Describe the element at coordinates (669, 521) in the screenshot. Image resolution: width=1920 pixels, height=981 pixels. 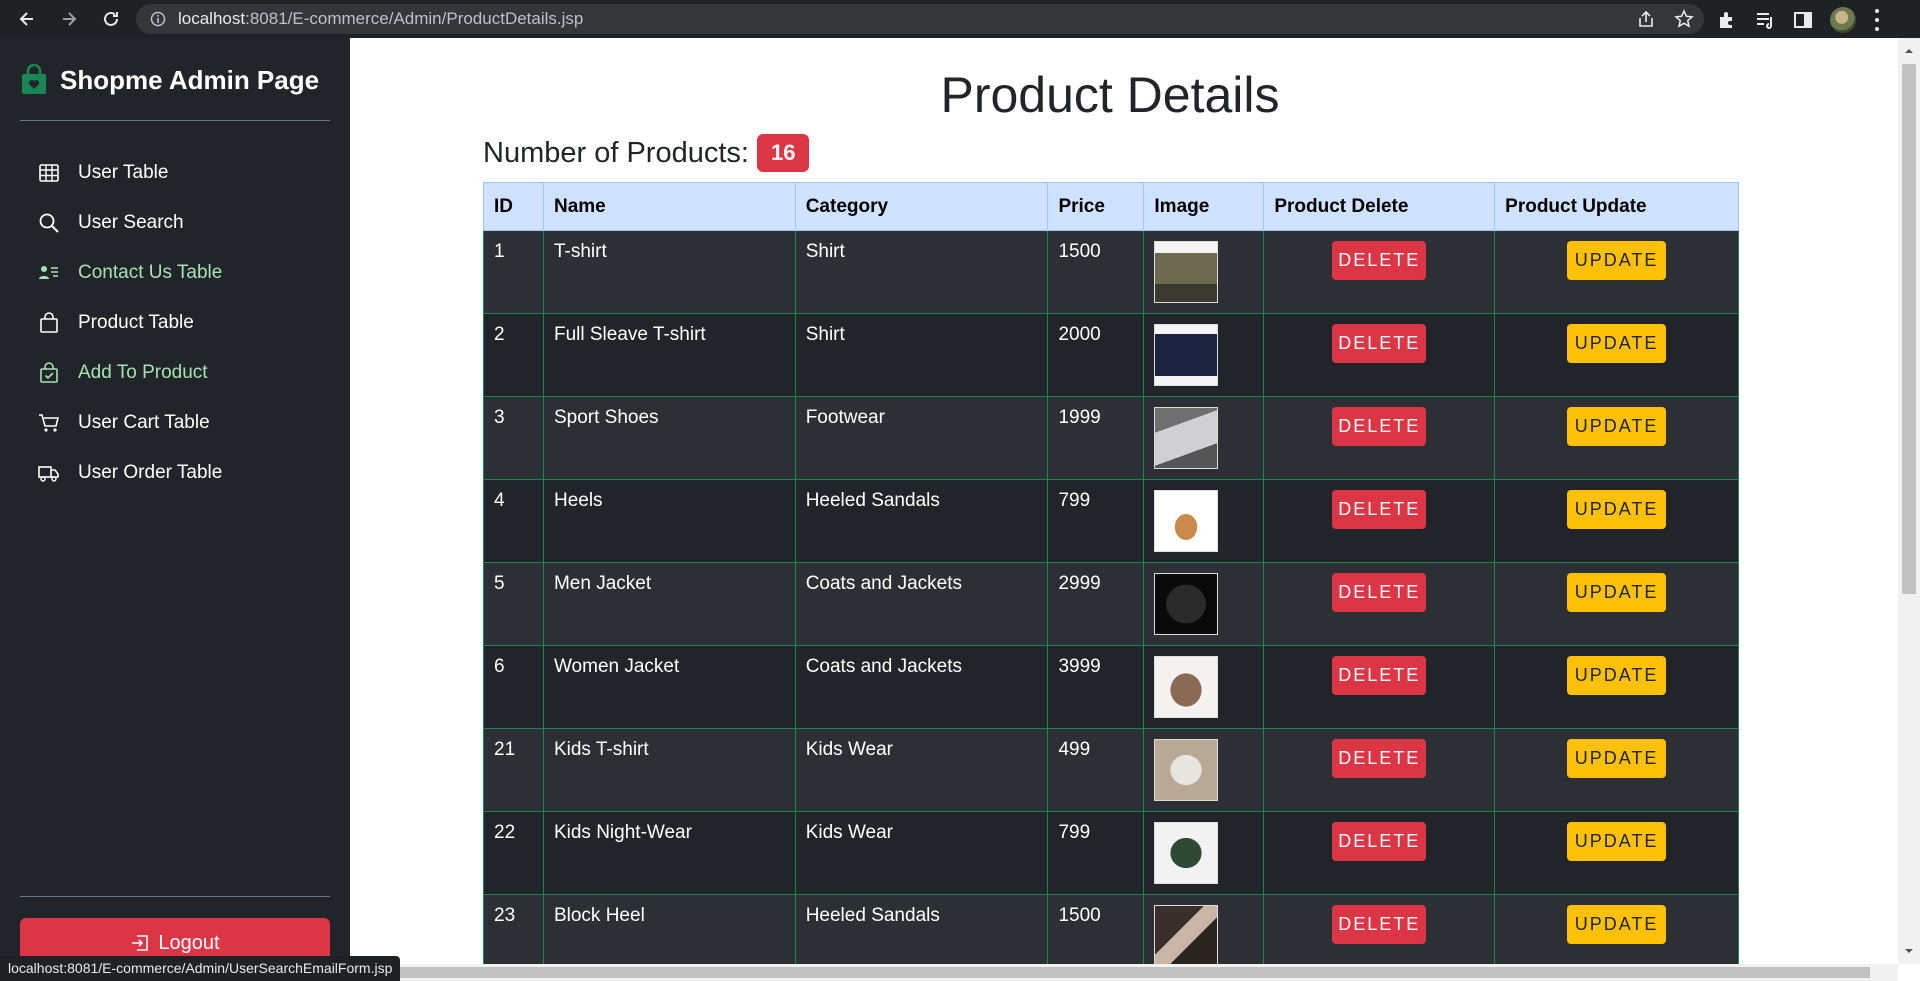
I see `cell-name: Heels` at that location.